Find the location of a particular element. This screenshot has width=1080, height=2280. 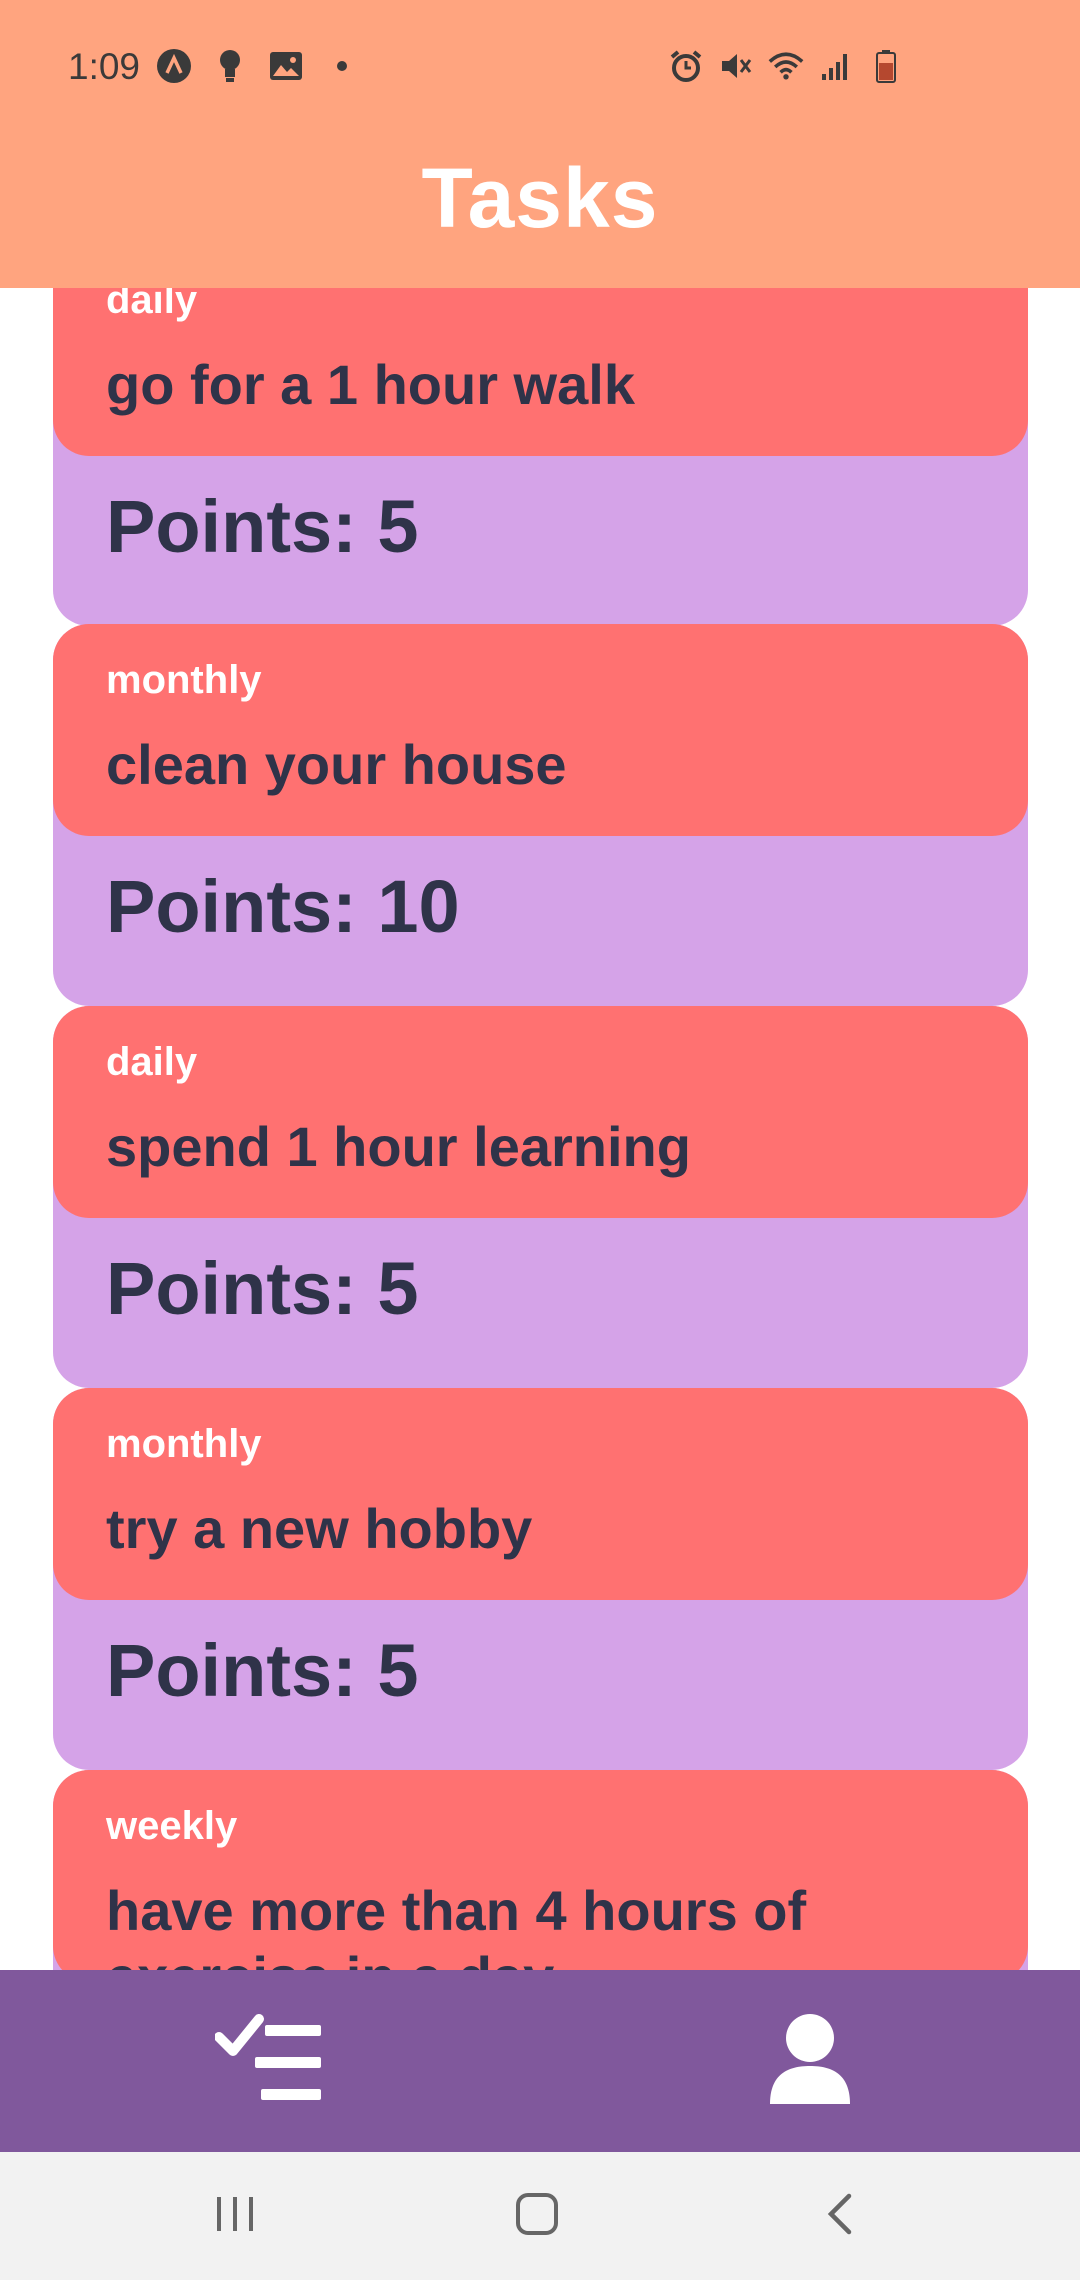

profile-icon is located at coordinates (810, 2061).